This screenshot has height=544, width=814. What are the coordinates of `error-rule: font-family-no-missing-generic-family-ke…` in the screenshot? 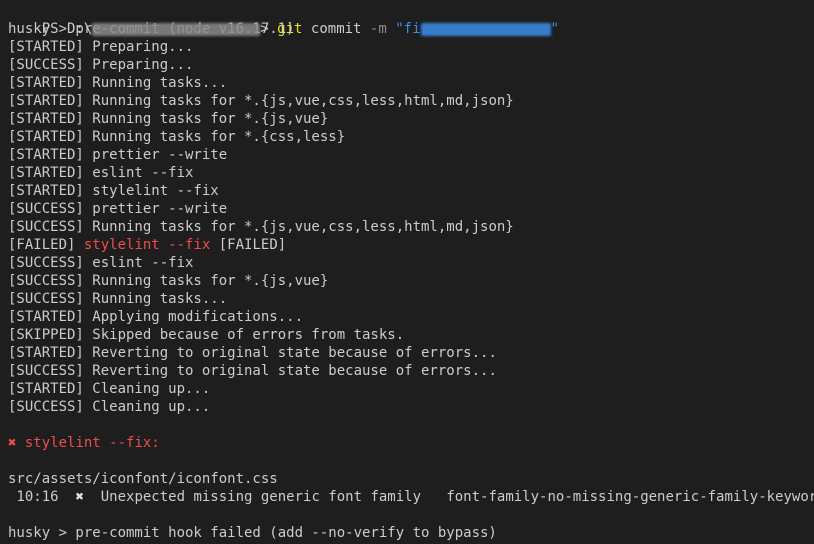 It's located at (630, 497).